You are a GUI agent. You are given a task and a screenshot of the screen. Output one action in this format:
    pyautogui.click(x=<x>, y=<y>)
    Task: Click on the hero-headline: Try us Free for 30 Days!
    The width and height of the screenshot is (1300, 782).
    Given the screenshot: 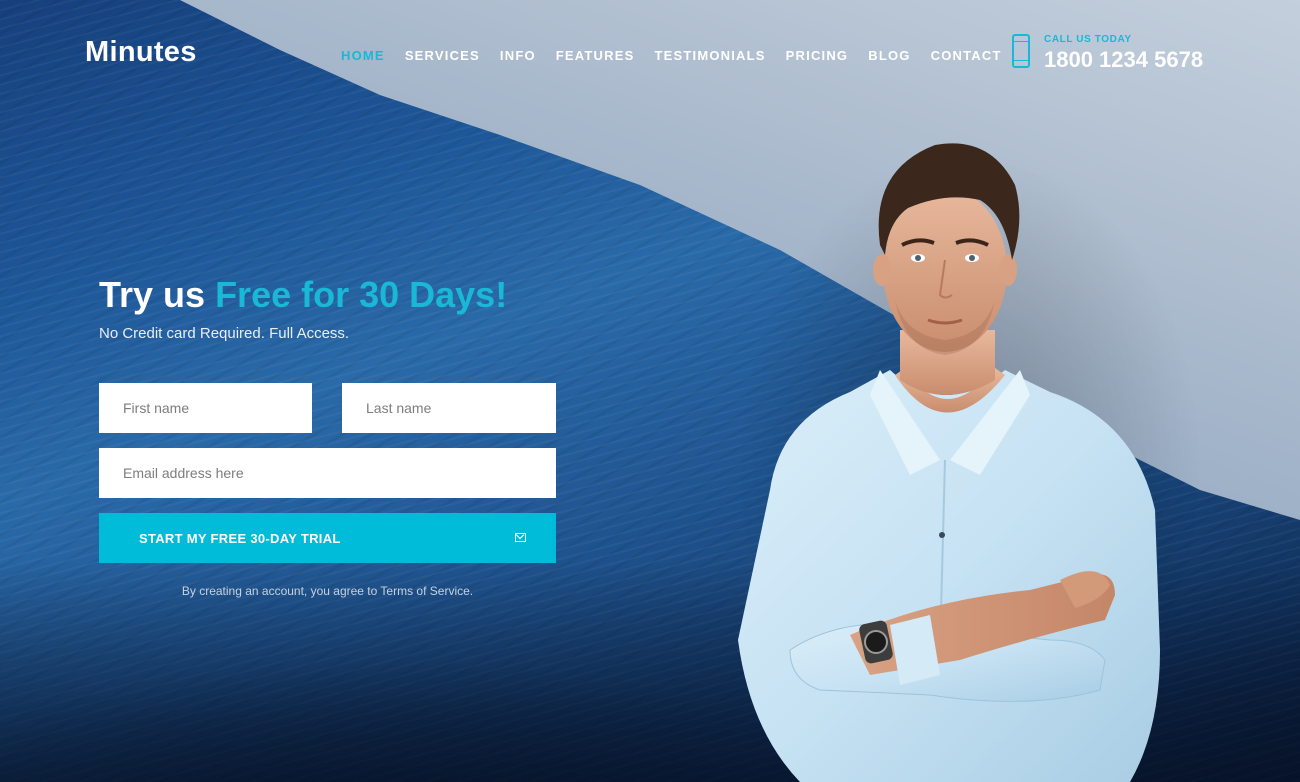 What is the action you would take?
    pyautogui.click(x=303, y=295)
    